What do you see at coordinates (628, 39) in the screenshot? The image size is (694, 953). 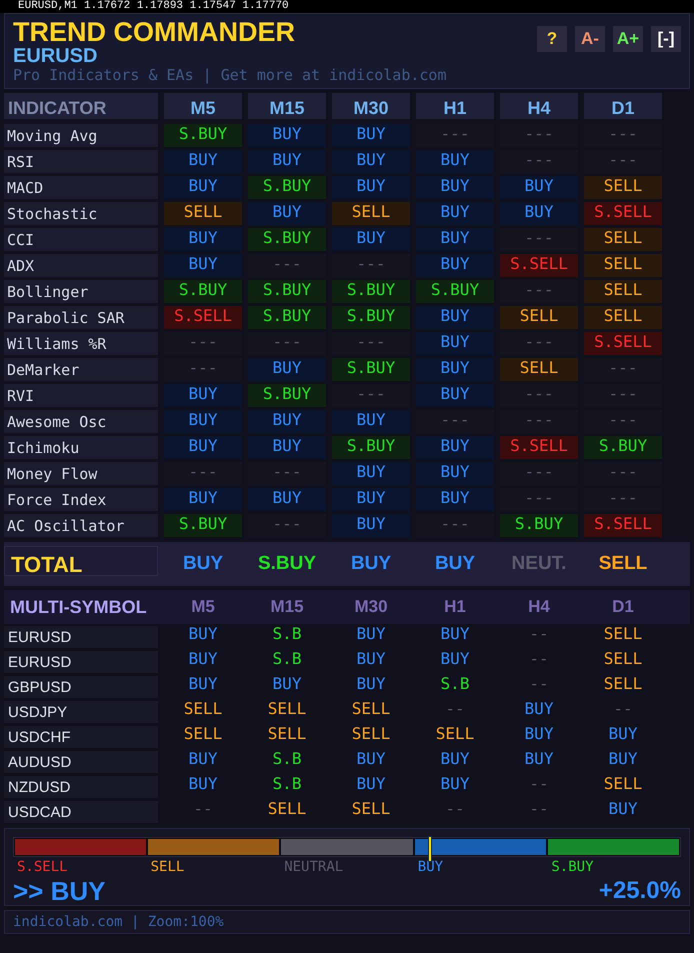 I see `font-size-button: A+` at bounding box center [628, 39].